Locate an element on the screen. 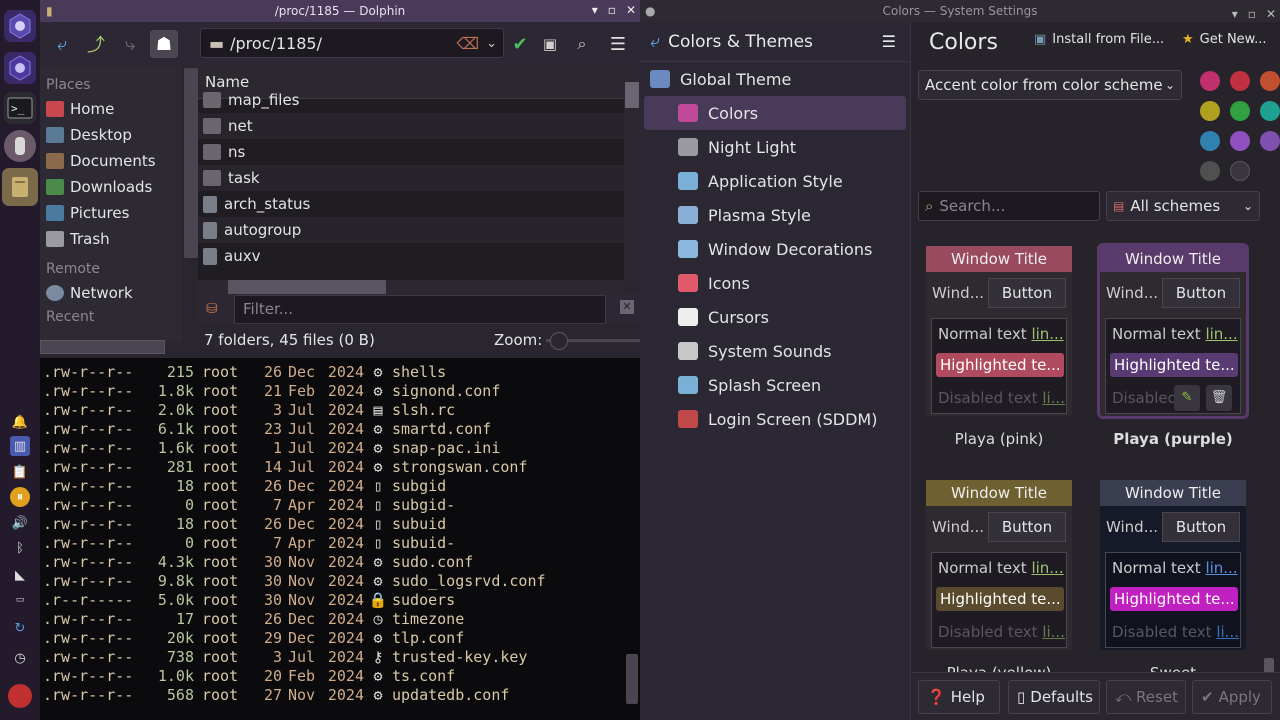  clock-icon: ◷ is located at coordinates (20, 658).